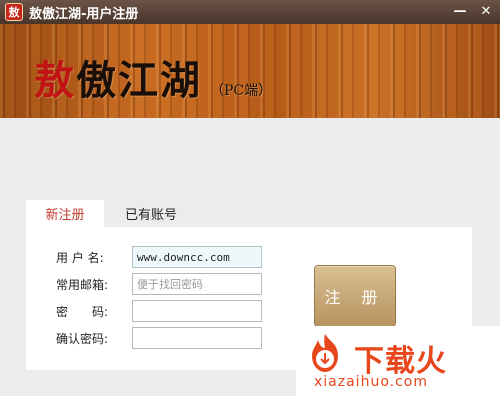 The height and width of the screenshot is (396, 500). Describe the element at coordinates (55, 80) in the screenshot. I see `logo-first-char: 敖` at that location.